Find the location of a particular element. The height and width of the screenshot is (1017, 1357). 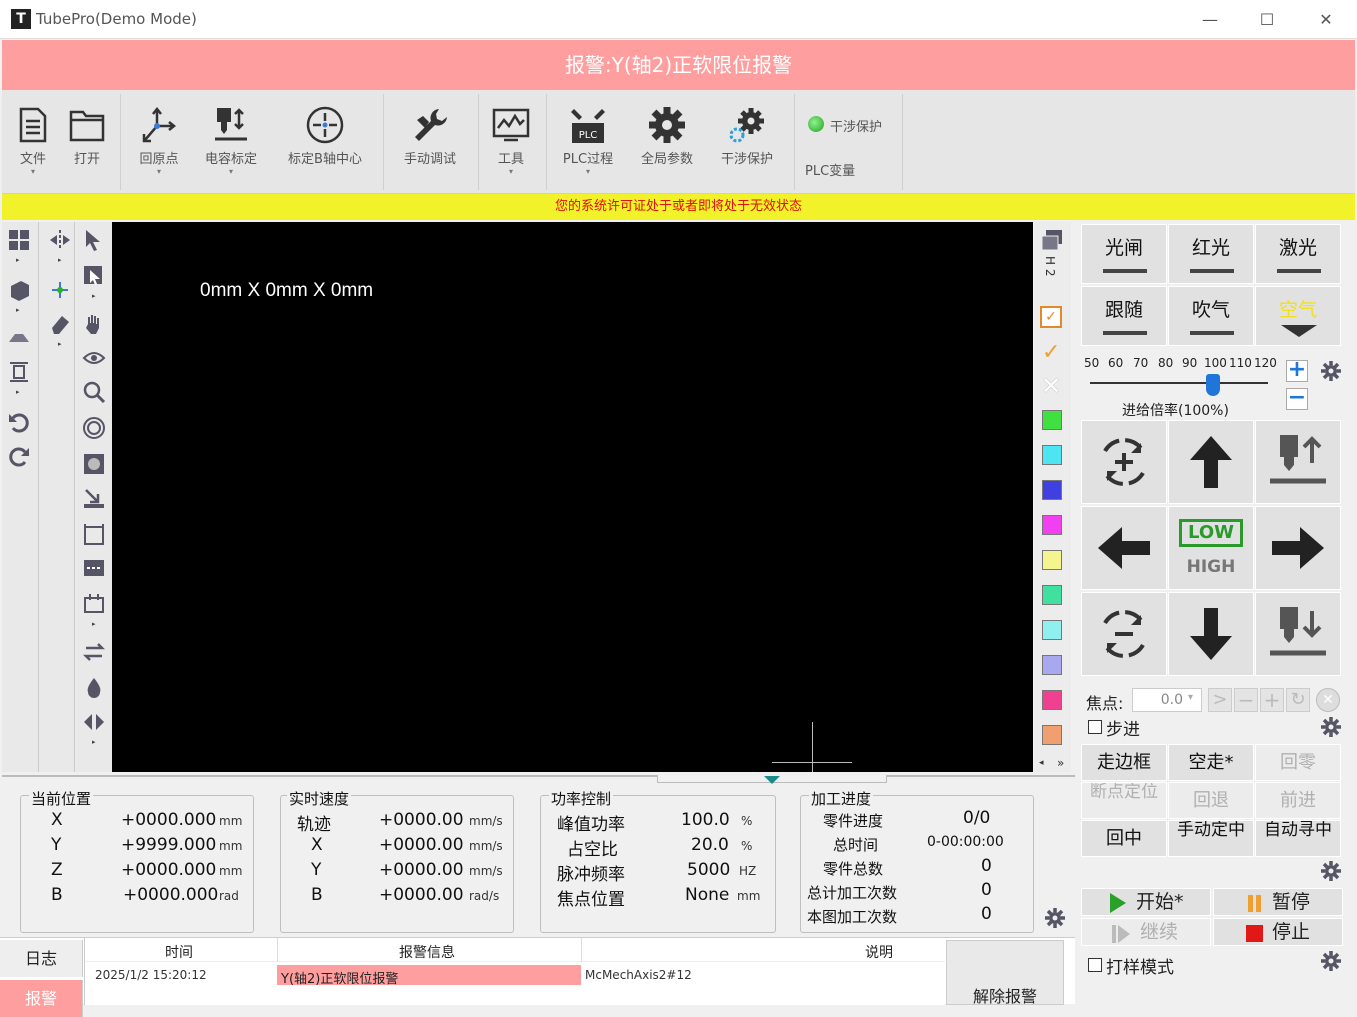

gate-button: 光闸 is located at coordinates (1124, 254).